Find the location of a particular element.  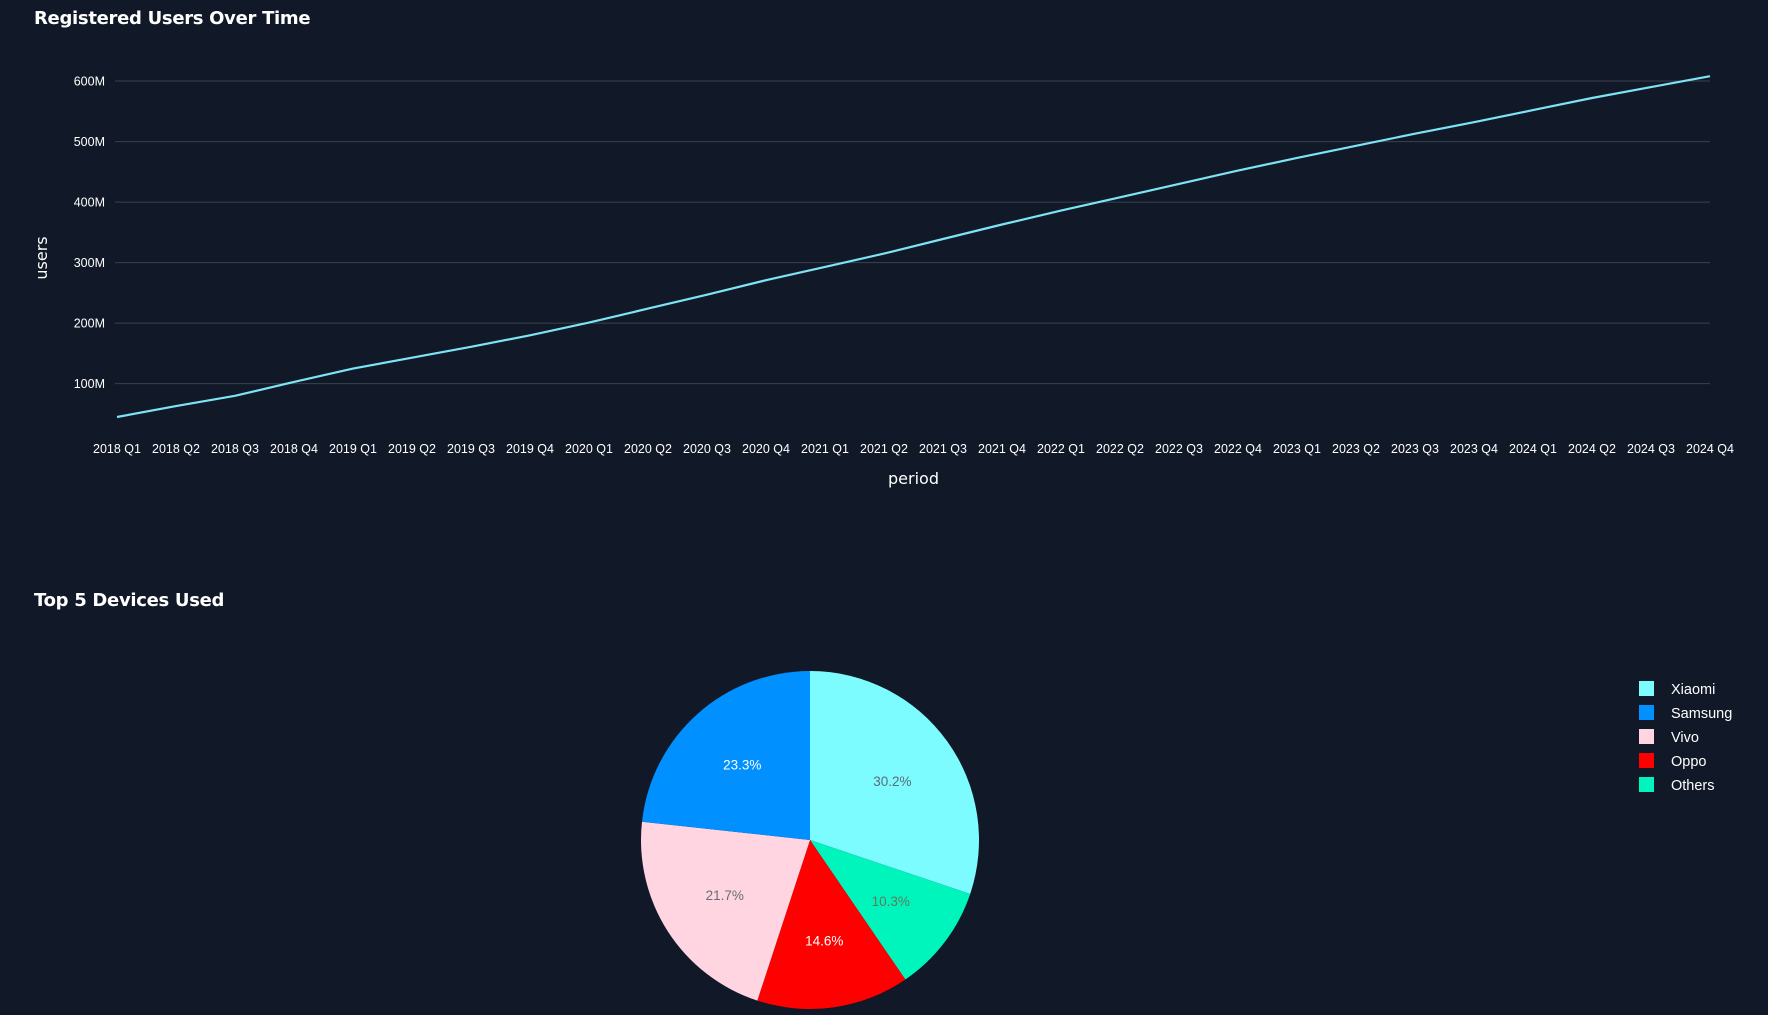

legend-label: Xiaomi is located at coordinates (1693, 690).